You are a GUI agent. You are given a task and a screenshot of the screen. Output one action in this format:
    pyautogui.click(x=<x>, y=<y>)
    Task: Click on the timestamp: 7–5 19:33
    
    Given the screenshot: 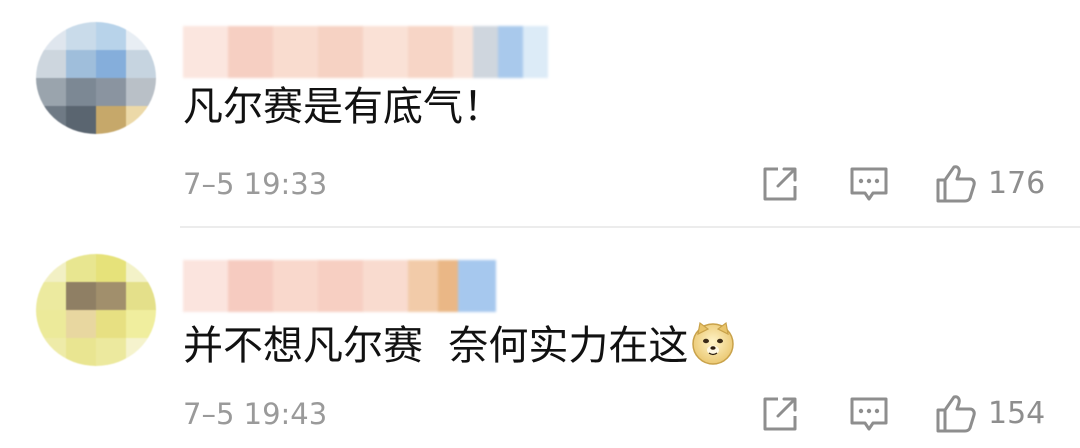 What is the action you would take?
    pyautogui.click(x=255, y=184)
    